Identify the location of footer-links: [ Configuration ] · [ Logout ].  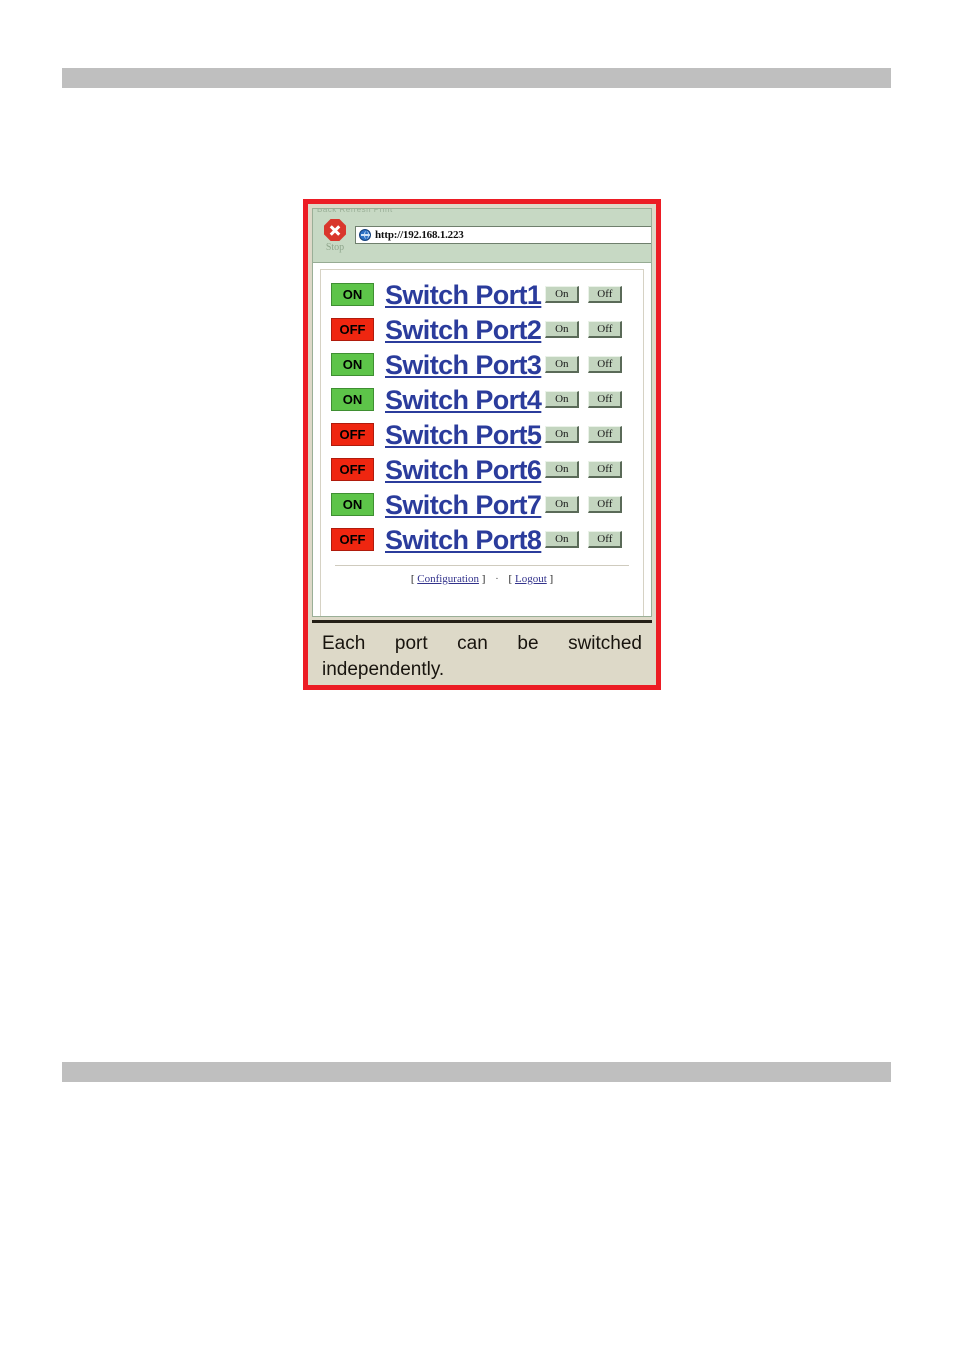
(482, 579).